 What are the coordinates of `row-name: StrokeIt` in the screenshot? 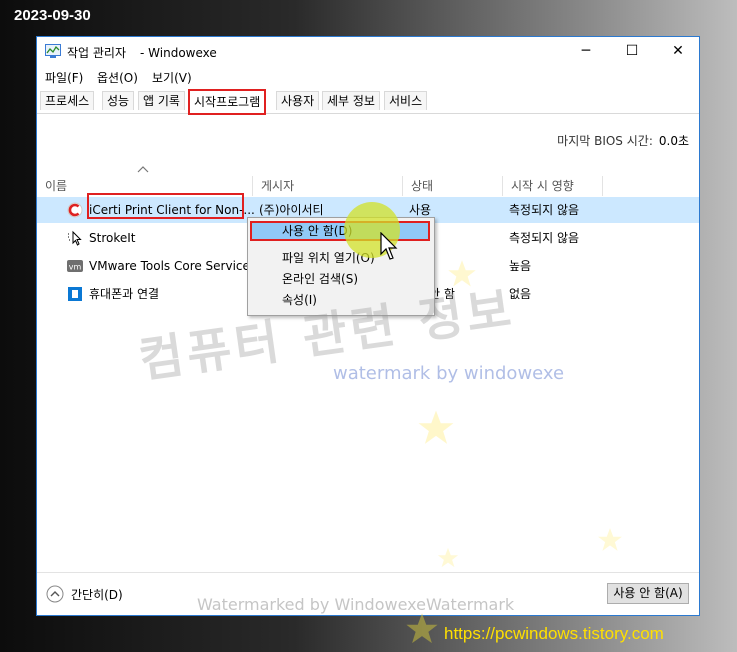 It's located at (112, 238).